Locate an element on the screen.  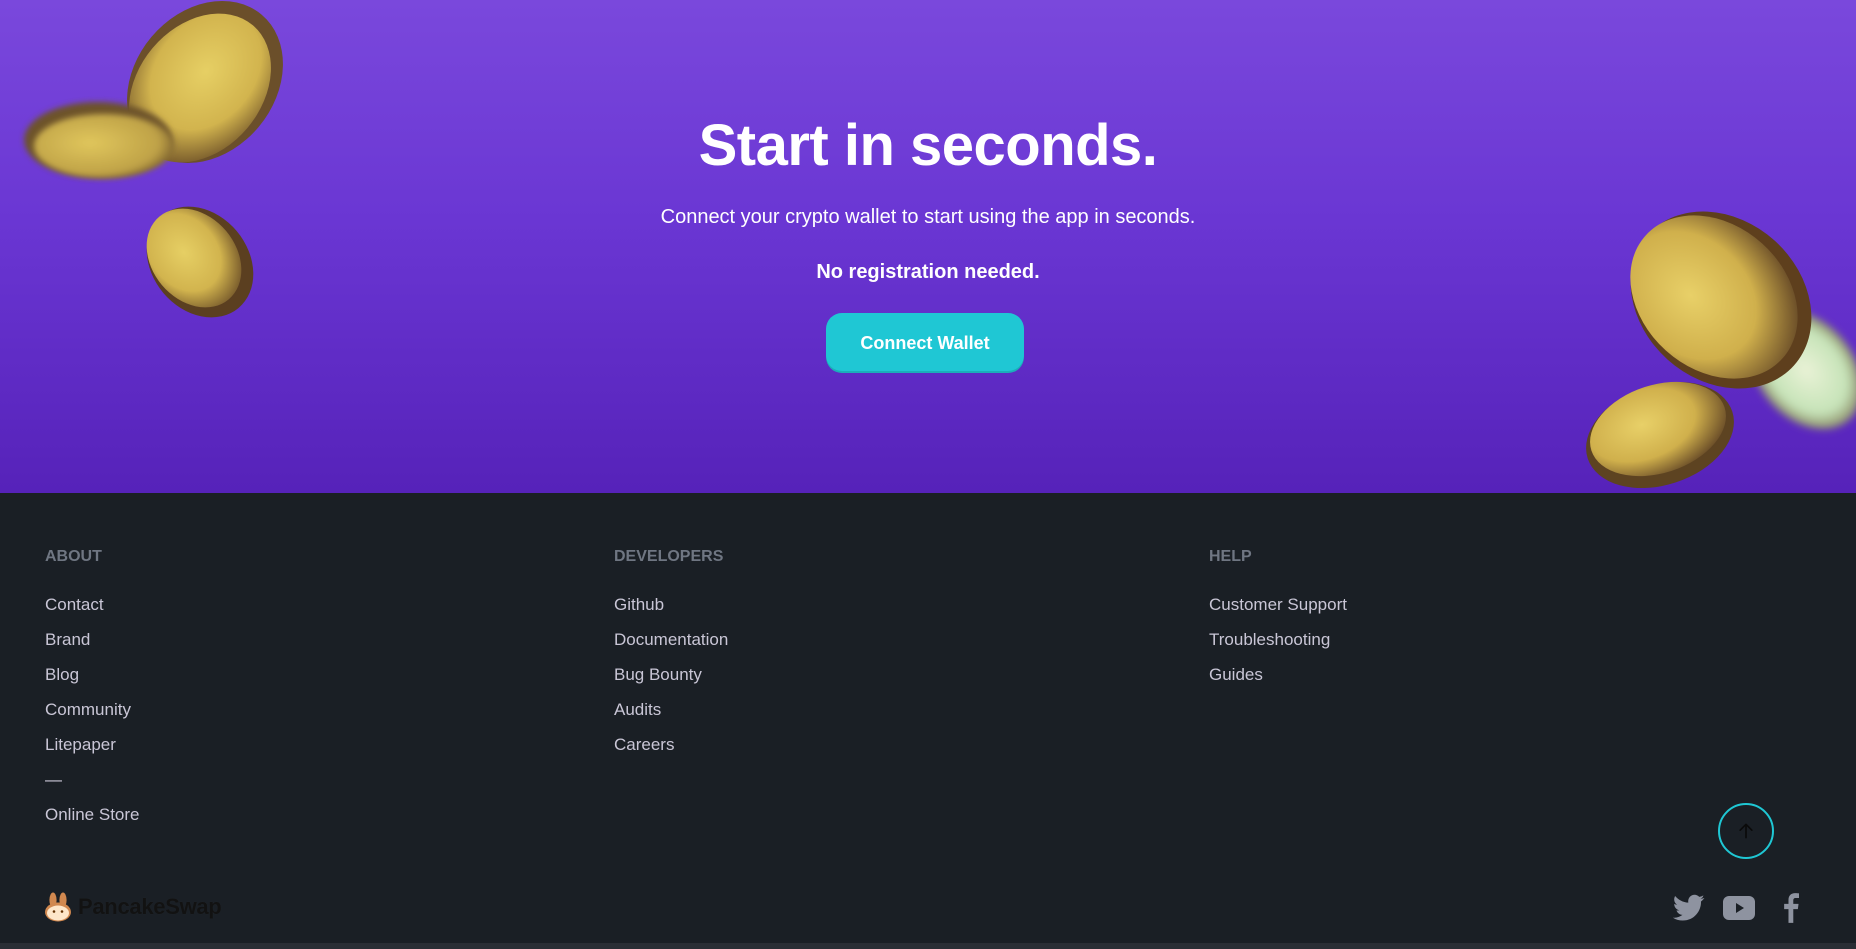
coin-decoration-right is located at coordinates (1721, 350).